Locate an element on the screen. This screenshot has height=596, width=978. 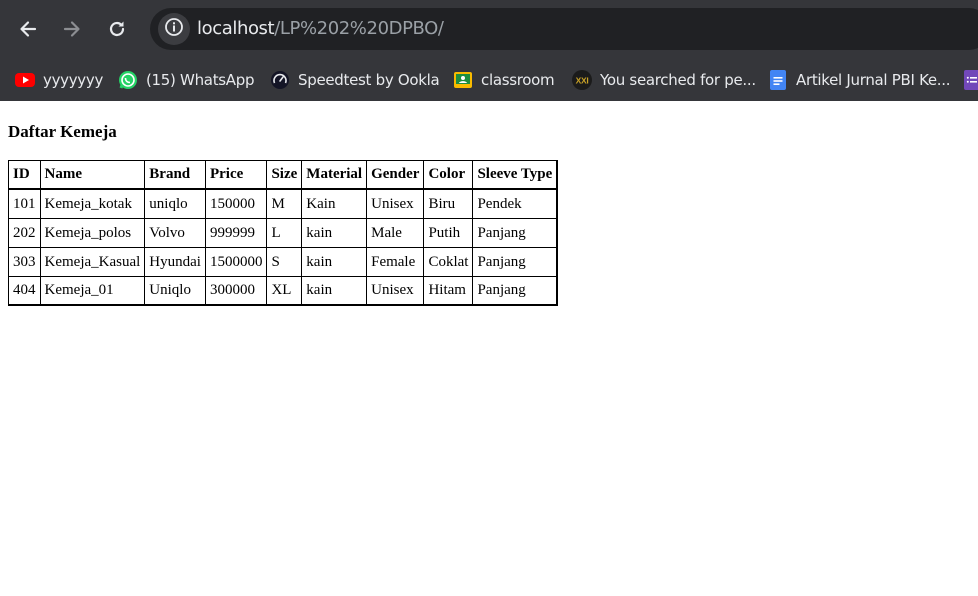
column-header-gender: Gender is located at coordinates (395, 174).